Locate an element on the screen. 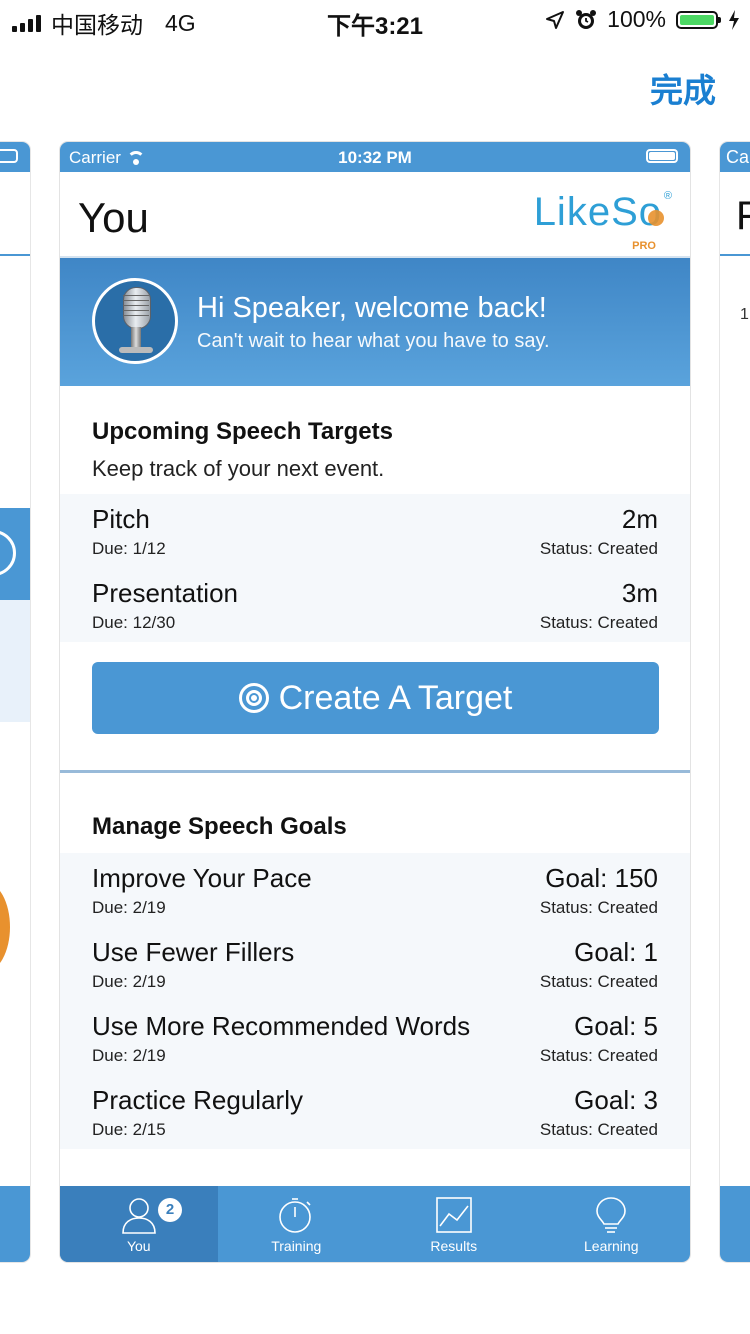 The height and width of the screenshot is (1334, 750). goal-name: Use Fewer Fillers is located at coordinates (193, 952).